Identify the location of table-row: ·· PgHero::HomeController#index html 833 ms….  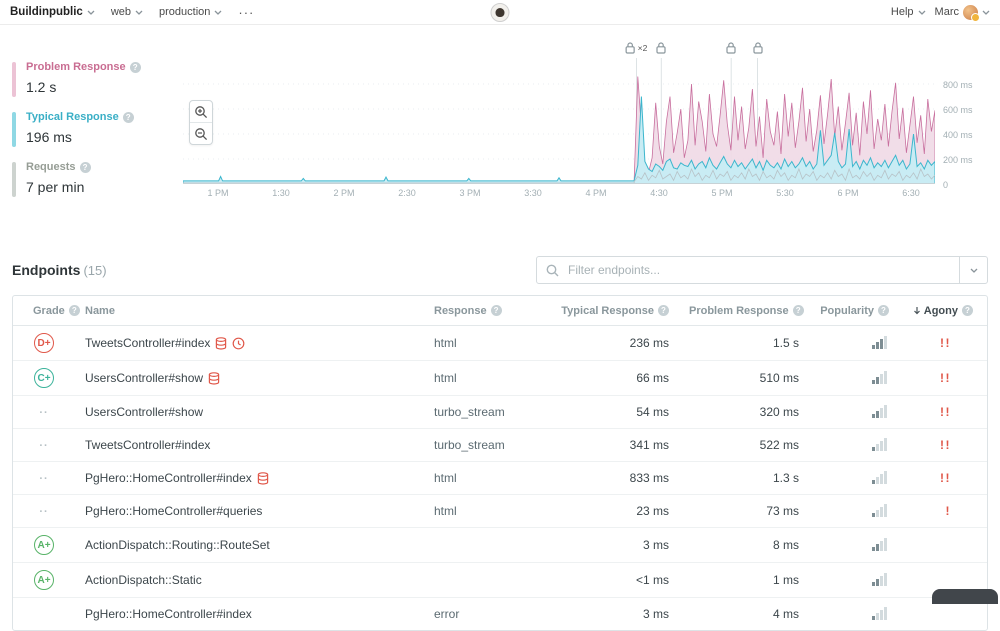
(500, 478).